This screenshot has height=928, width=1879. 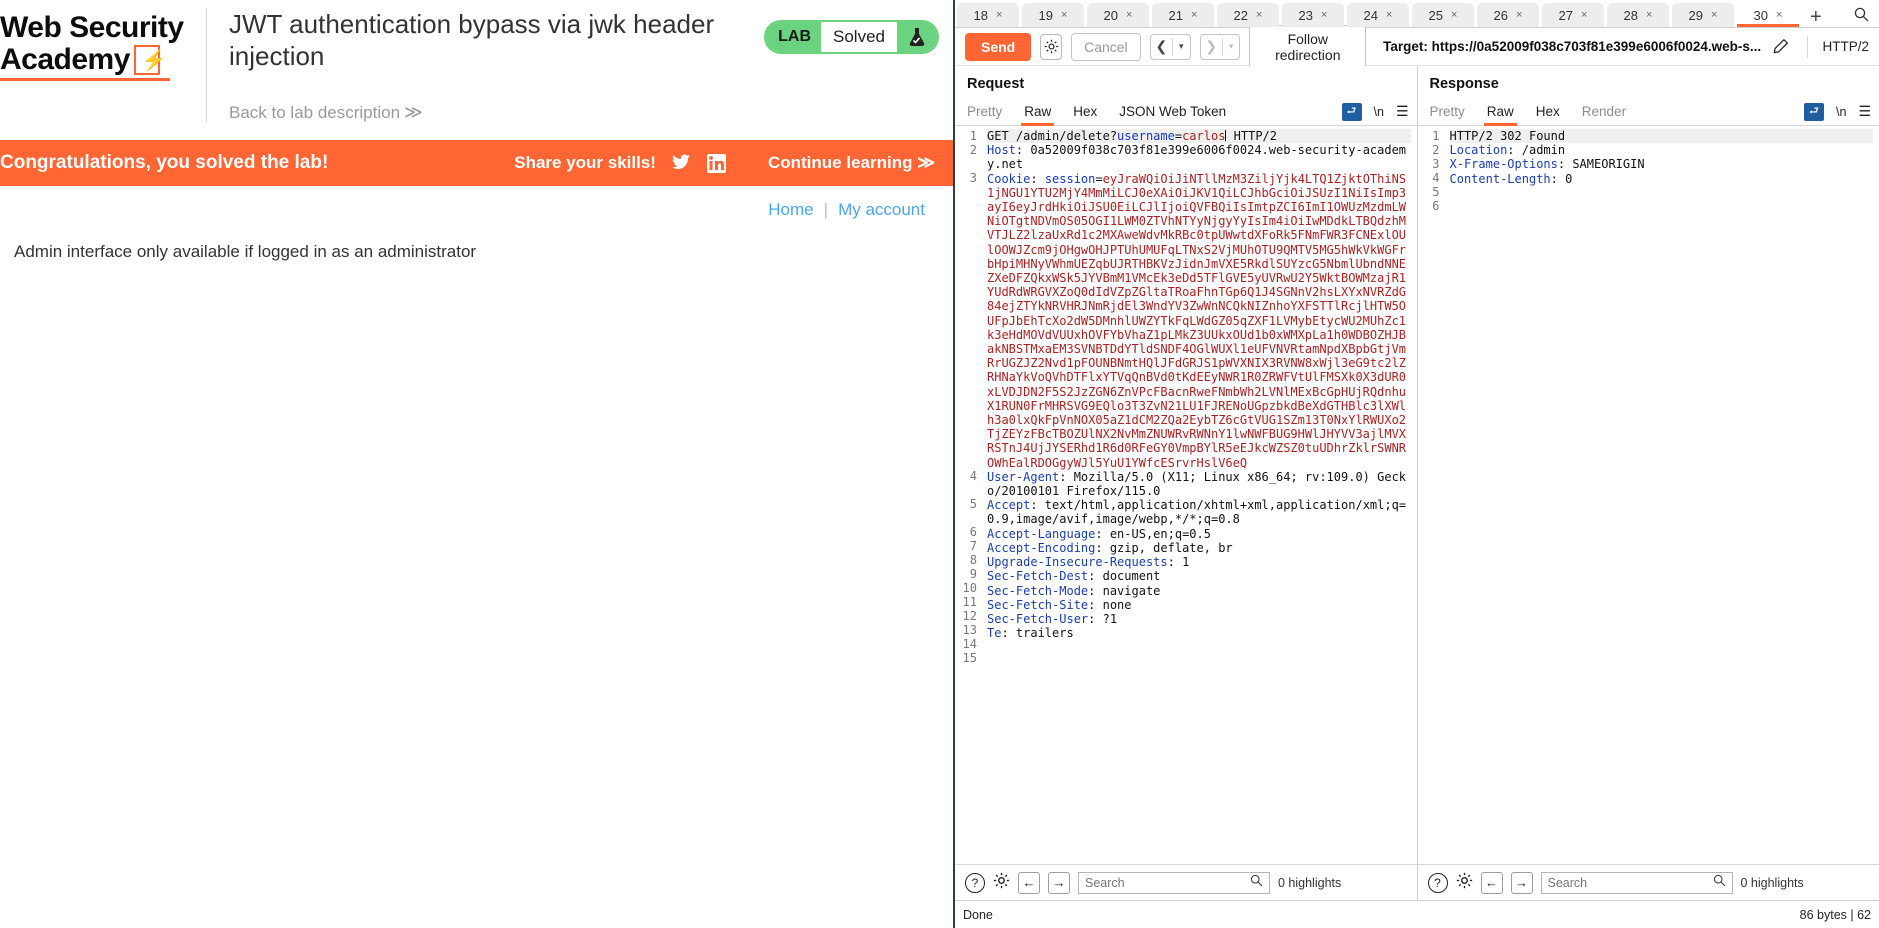 What do you see at coordinates (1070, 178) in the screenshot?
I see `code-token: session` at bounding box center [1070, 178].